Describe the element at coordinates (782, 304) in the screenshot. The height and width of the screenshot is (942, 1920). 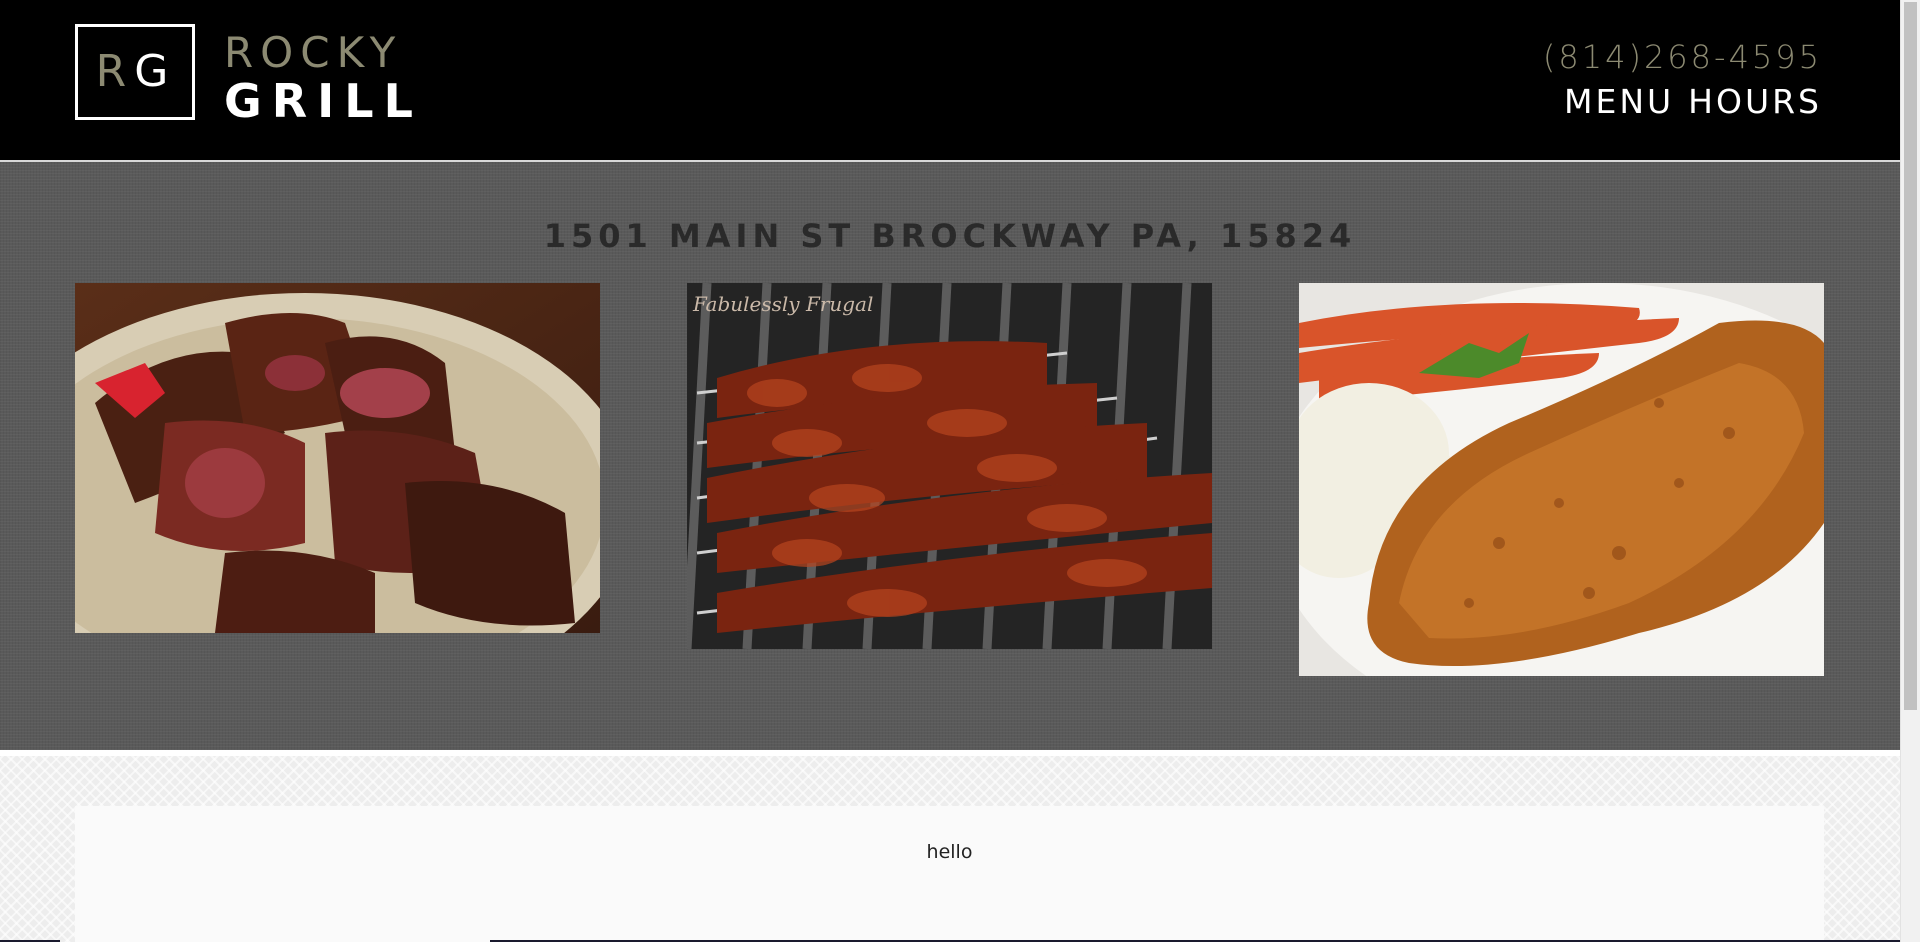
I see `photo-watermark: Fabulessly Frugal` at that location.